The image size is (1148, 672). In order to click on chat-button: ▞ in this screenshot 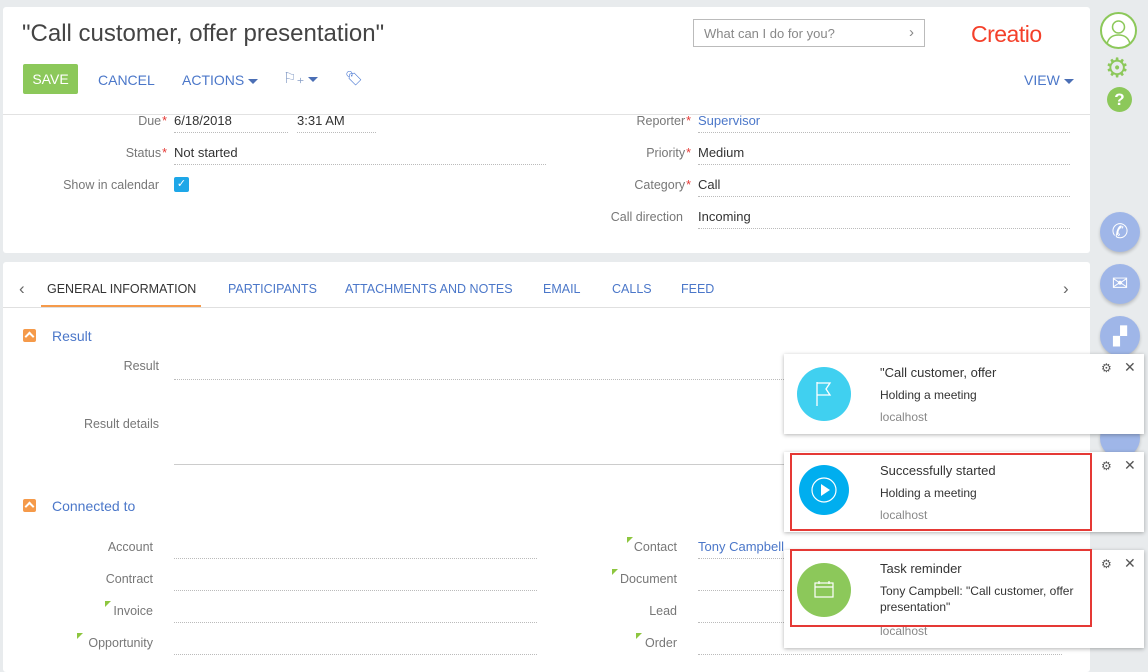, I will do `click(1120, 336)`.